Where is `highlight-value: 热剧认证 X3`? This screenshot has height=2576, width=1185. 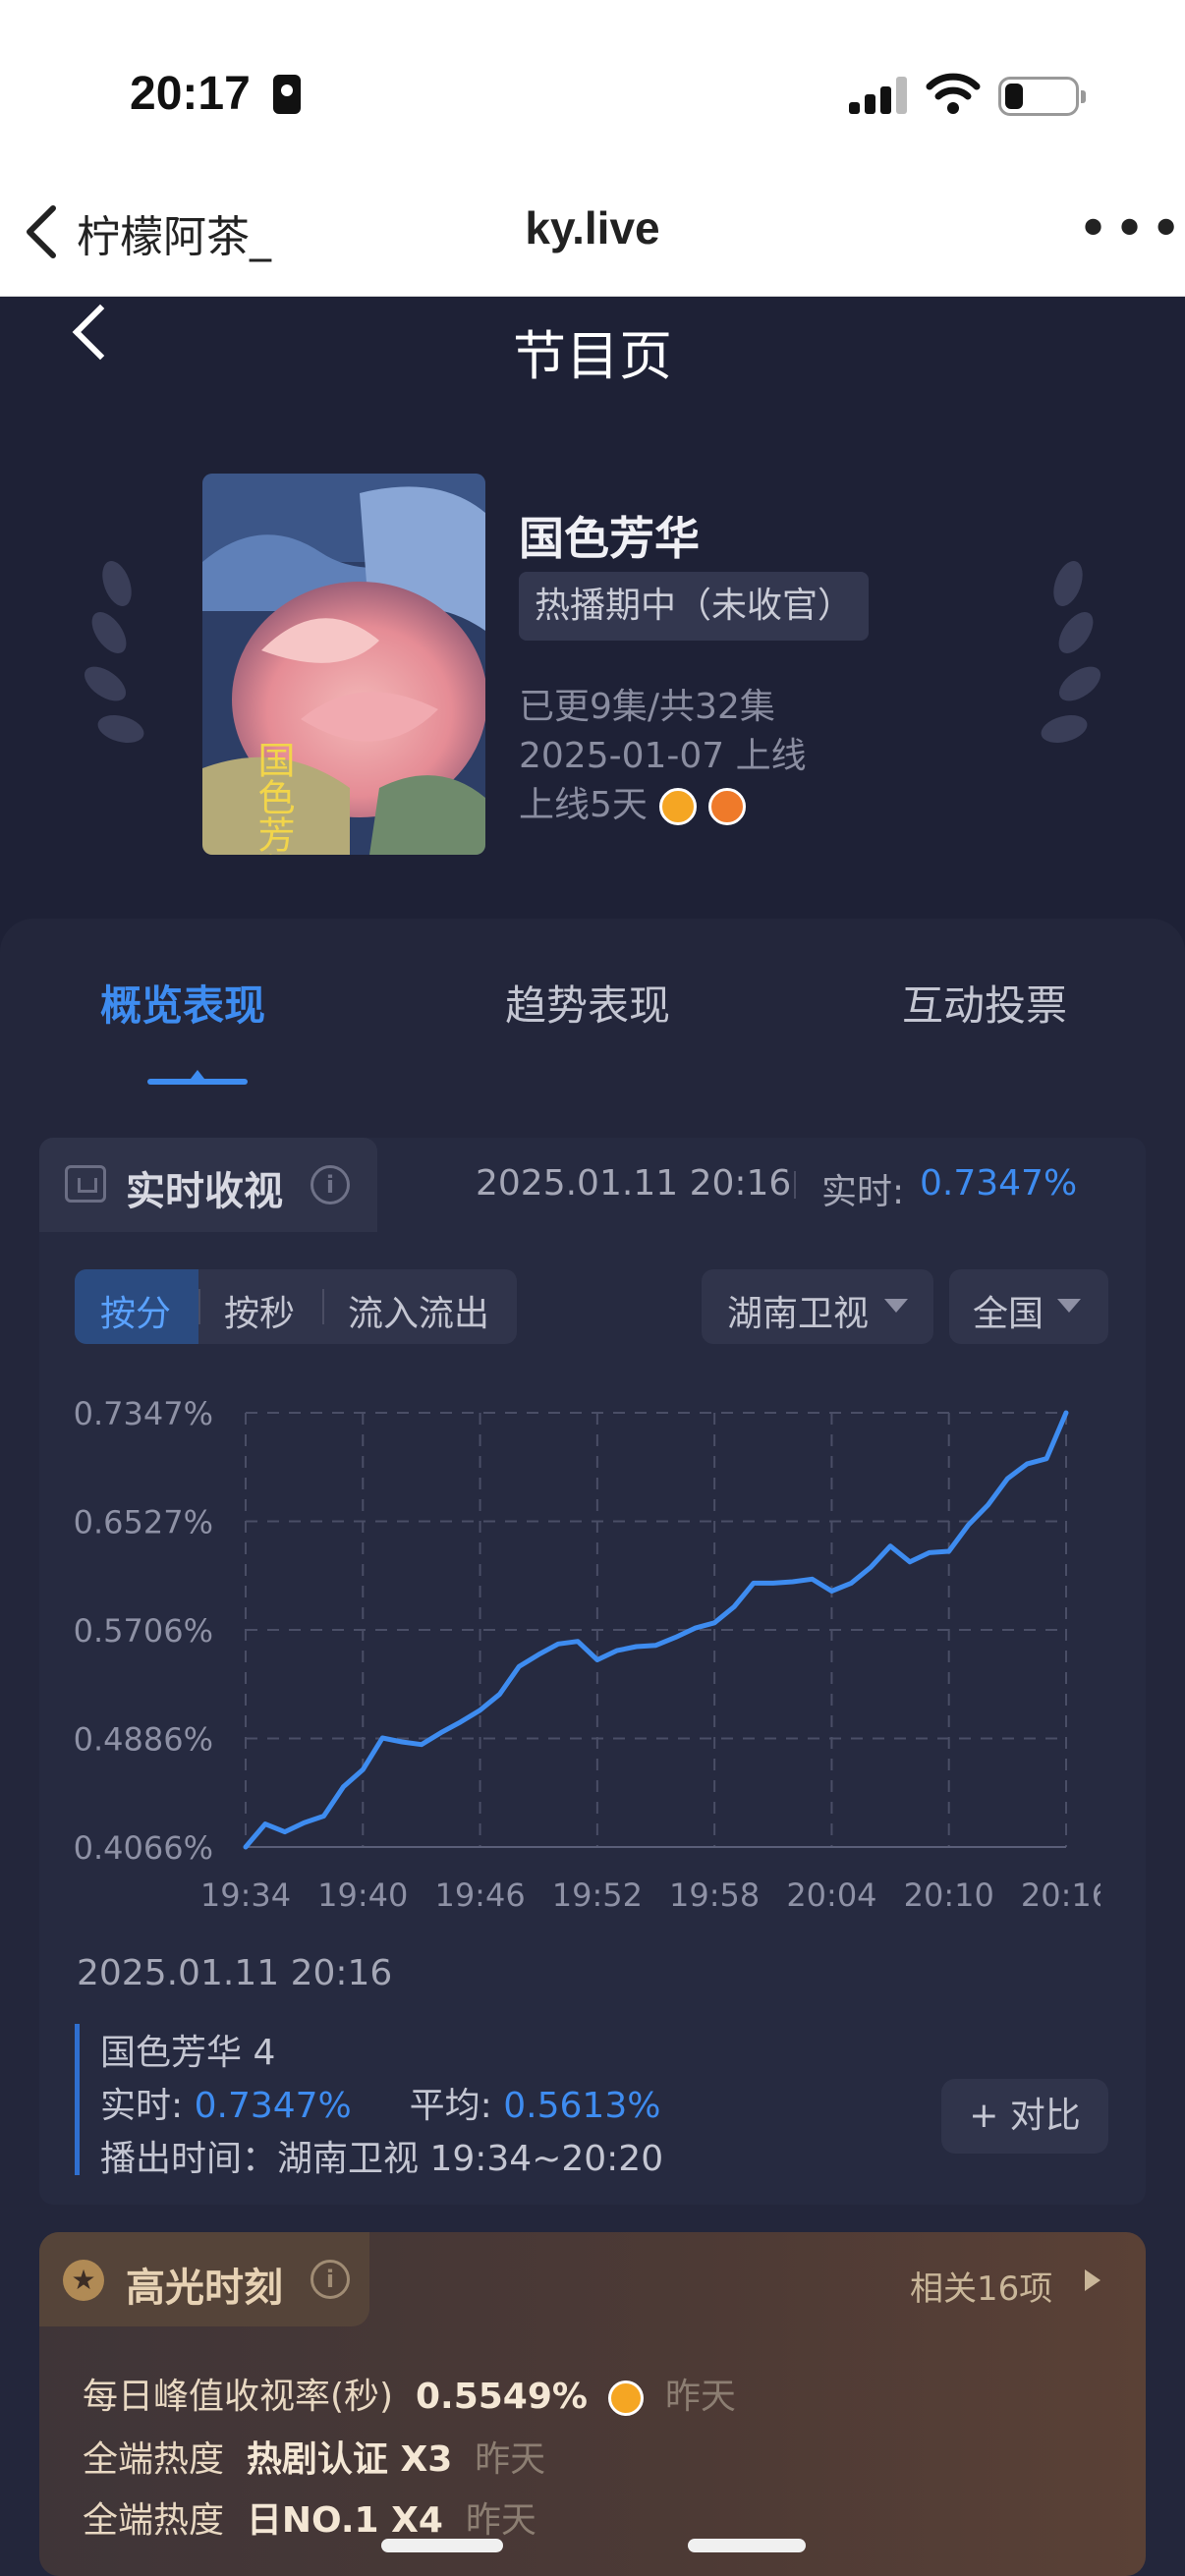 highlight-value: 热剧认证 X3 is located at coordinates (350, 2459).